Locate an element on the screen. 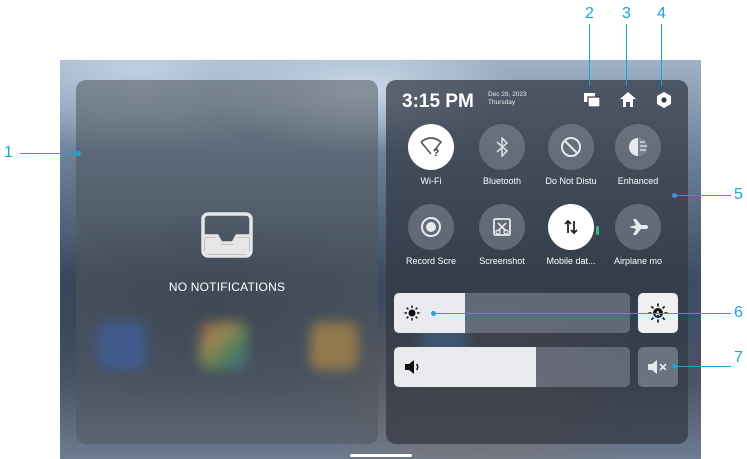  mobile-data-icon is located at coordinates (571, 227).